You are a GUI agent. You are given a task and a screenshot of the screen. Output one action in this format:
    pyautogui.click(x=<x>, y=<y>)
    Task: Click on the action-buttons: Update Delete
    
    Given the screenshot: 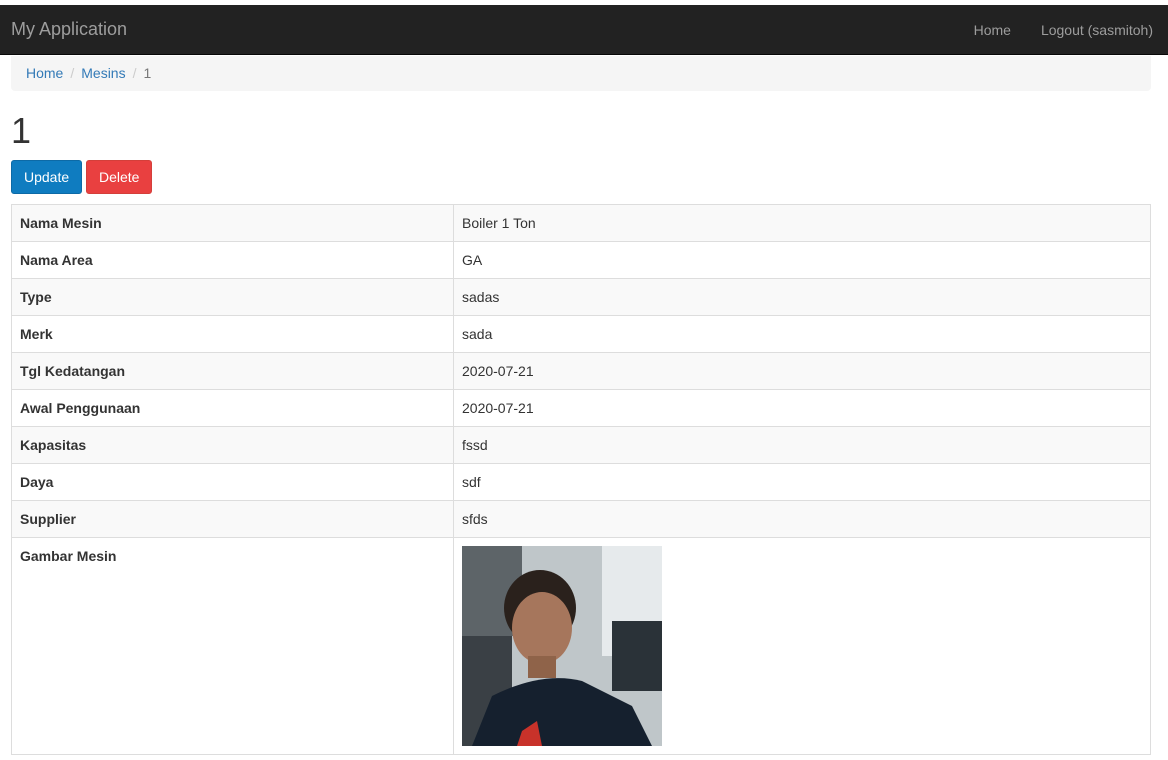 What is the action you would take?
    pyautogui.click(x=81, y=177)
    